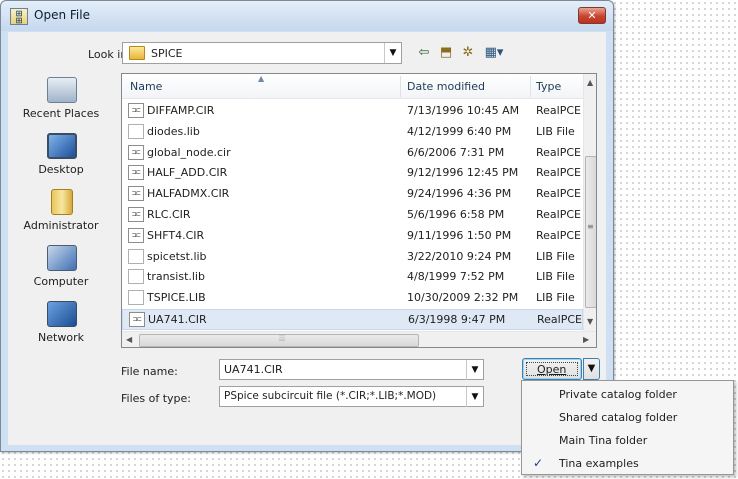 The width and height of the screenshot is (738, 479). Describe the element at coordinates (253, 369) in the screenshot. I see `file-name-value: UA741.CIR` at that location.